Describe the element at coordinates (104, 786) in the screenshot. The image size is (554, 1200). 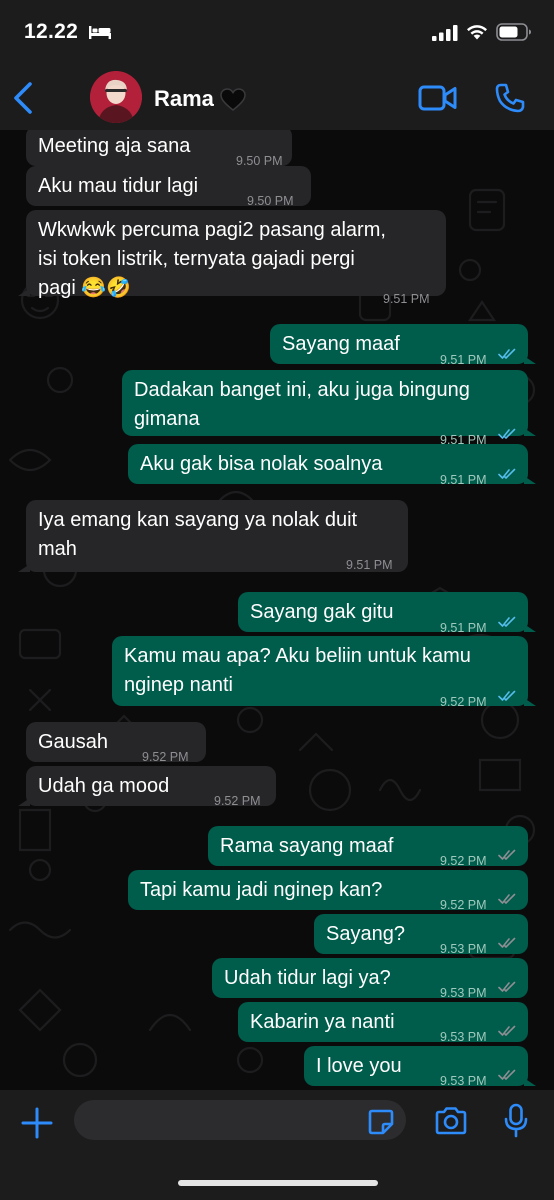
I see `message-text: Udah ga mood` at that location.